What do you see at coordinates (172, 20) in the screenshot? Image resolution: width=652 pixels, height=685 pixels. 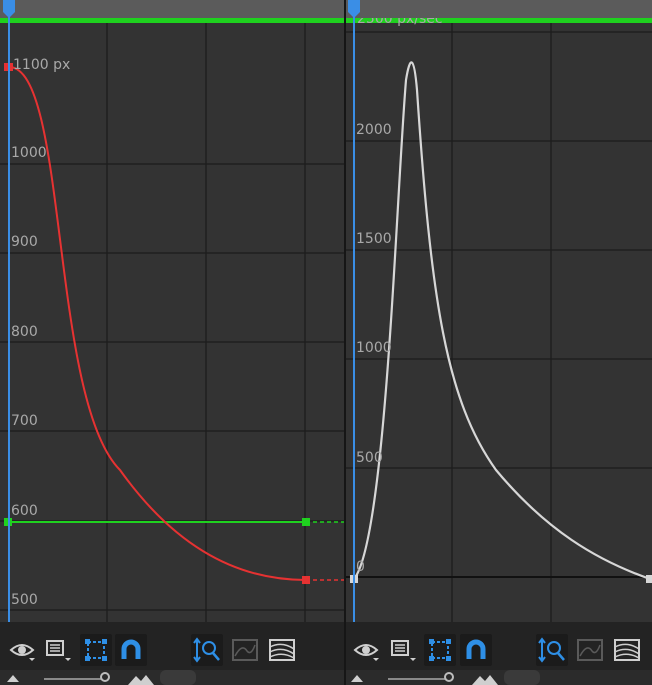 I see `work-area-bar` at bounding box center [172, 20].